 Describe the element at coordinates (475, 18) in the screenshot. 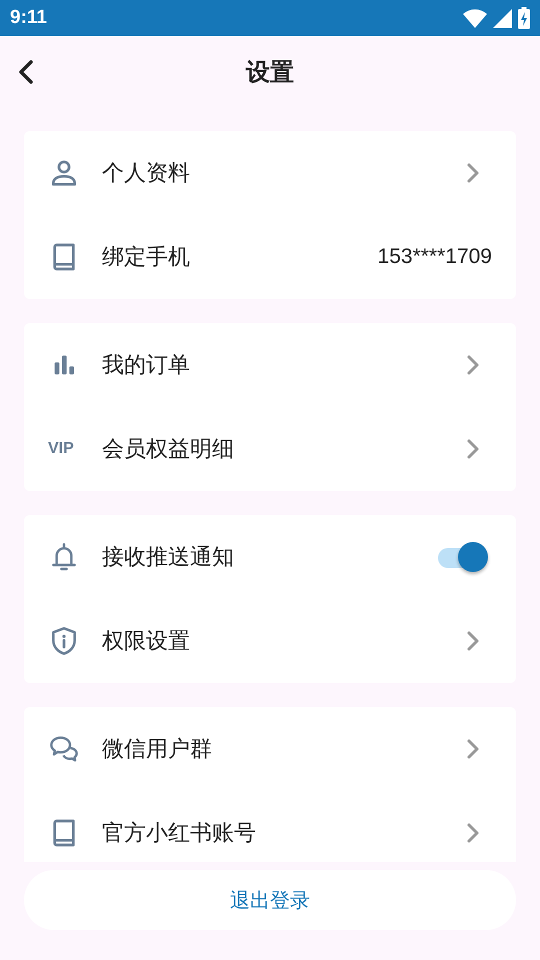

I see `wifi-icon` at that location.